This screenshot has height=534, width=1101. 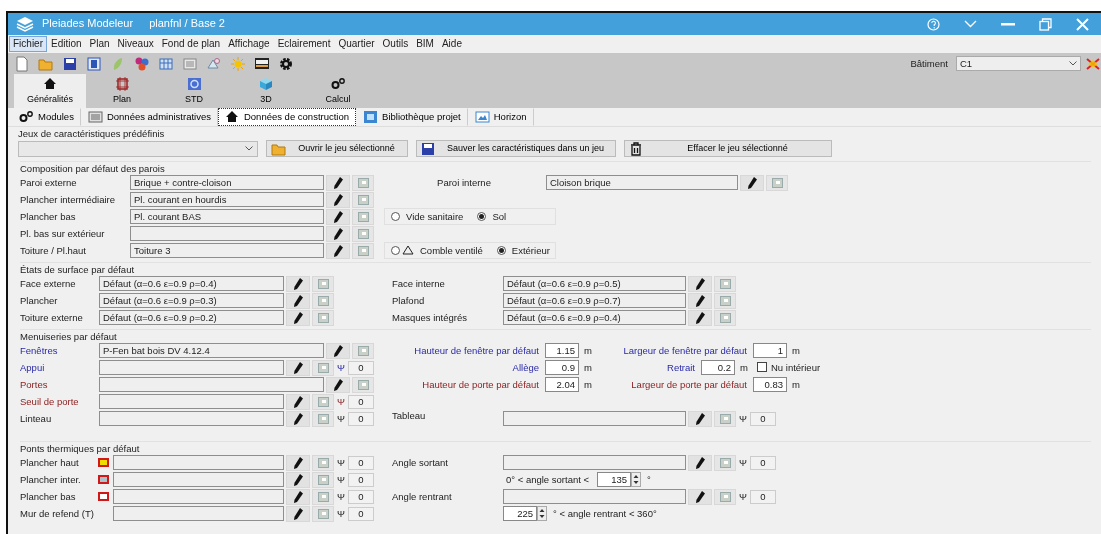 What do you see at coordinates (562, 384) in the screenshot?
I see `number-field: 2.04` at bounding box center [562, 384].